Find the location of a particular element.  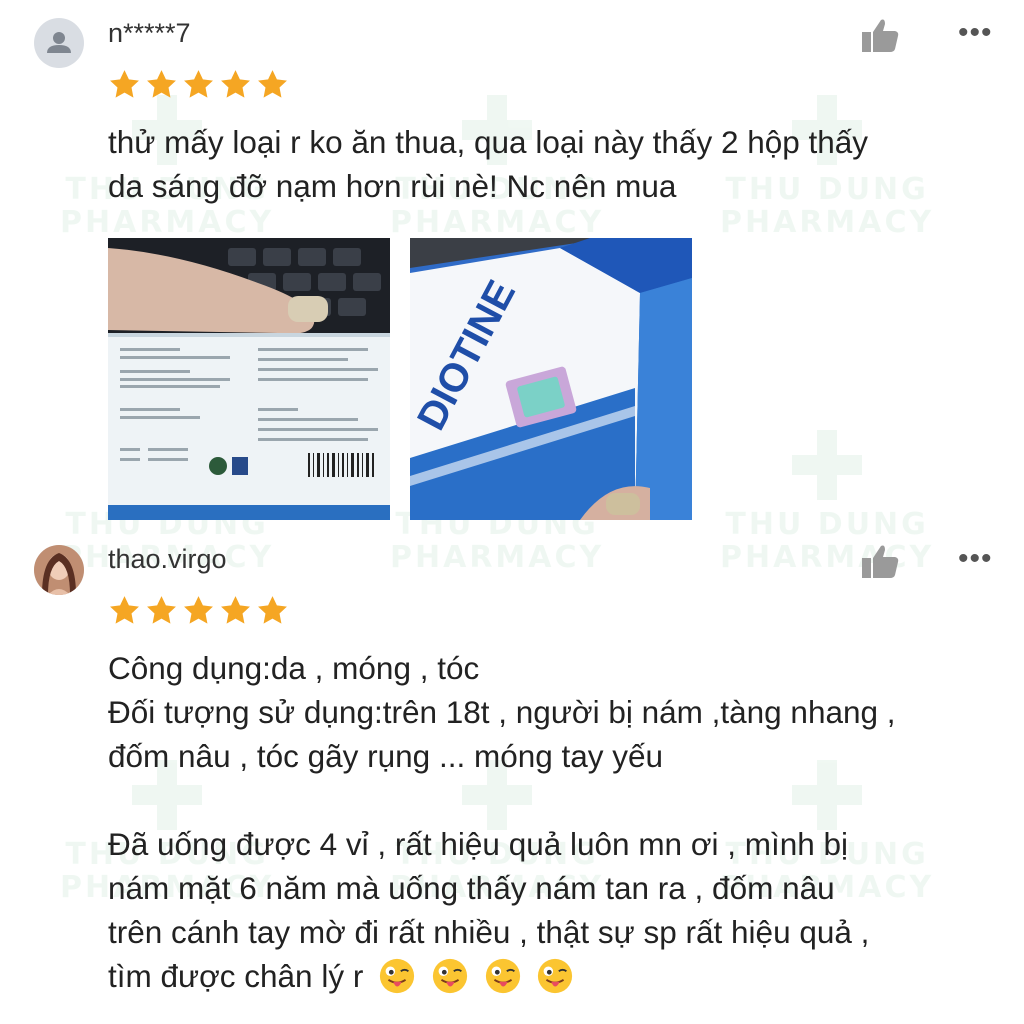

user-photo-icon is located at coordinates (59, 570).